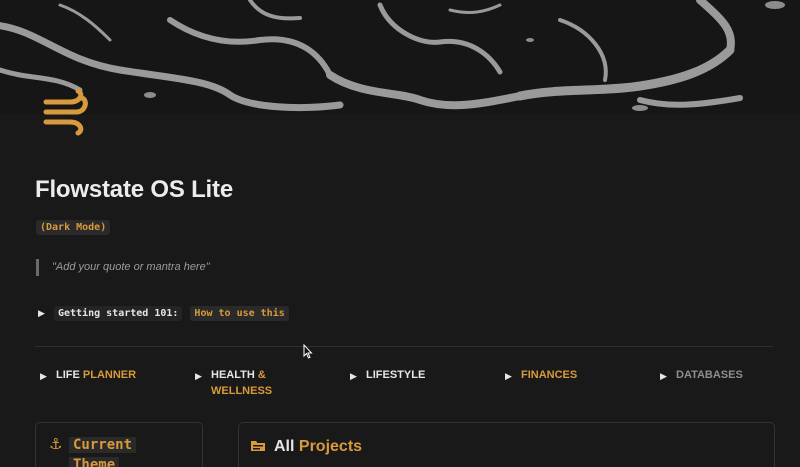  I want to click on current-theme-card: ⚓ Current Theme, so click(119, 444).